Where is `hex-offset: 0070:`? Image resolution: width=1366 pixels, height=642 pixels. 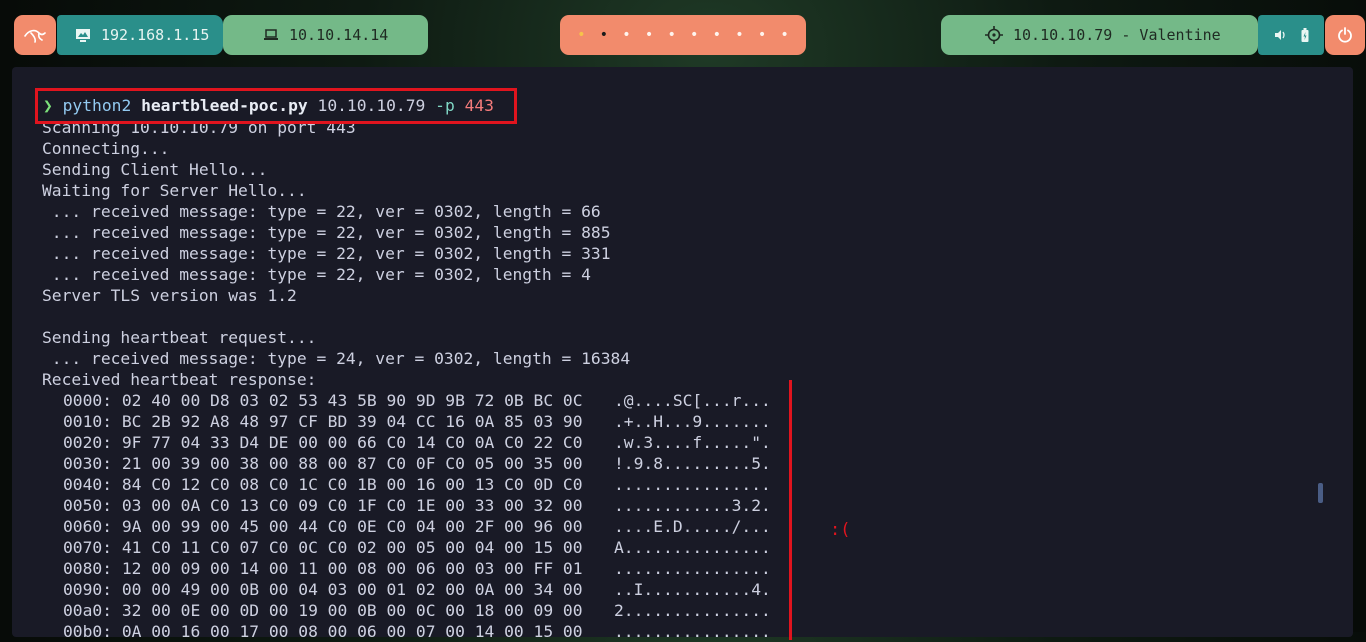 hex-offset: 0070: is located at coordinates (88, 547).